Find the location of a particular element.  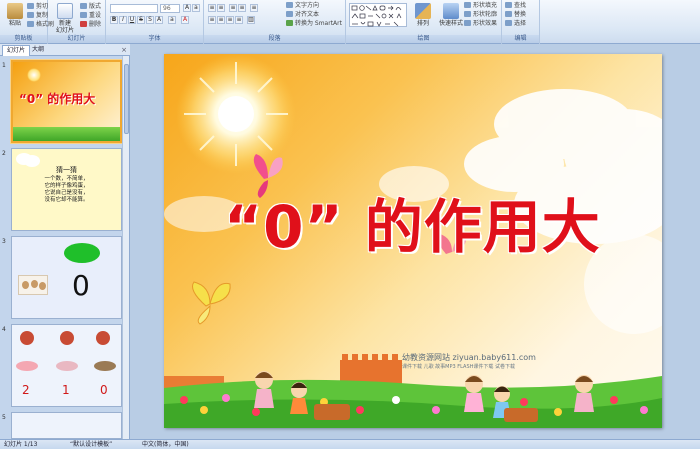

delete-icon is located at coordinates (83, 24).